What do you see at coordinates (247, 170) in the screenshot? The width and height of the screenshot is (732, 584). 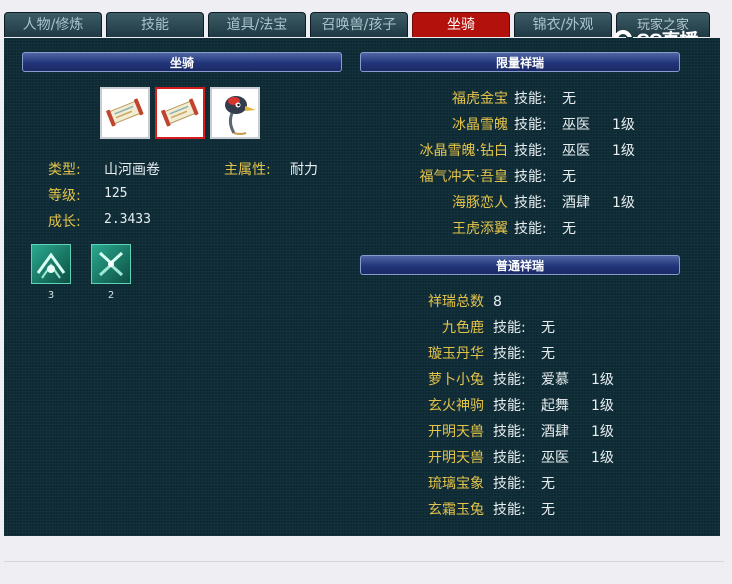 I see `main-attr-label: 主属性:` at bounding box center [247, 170].